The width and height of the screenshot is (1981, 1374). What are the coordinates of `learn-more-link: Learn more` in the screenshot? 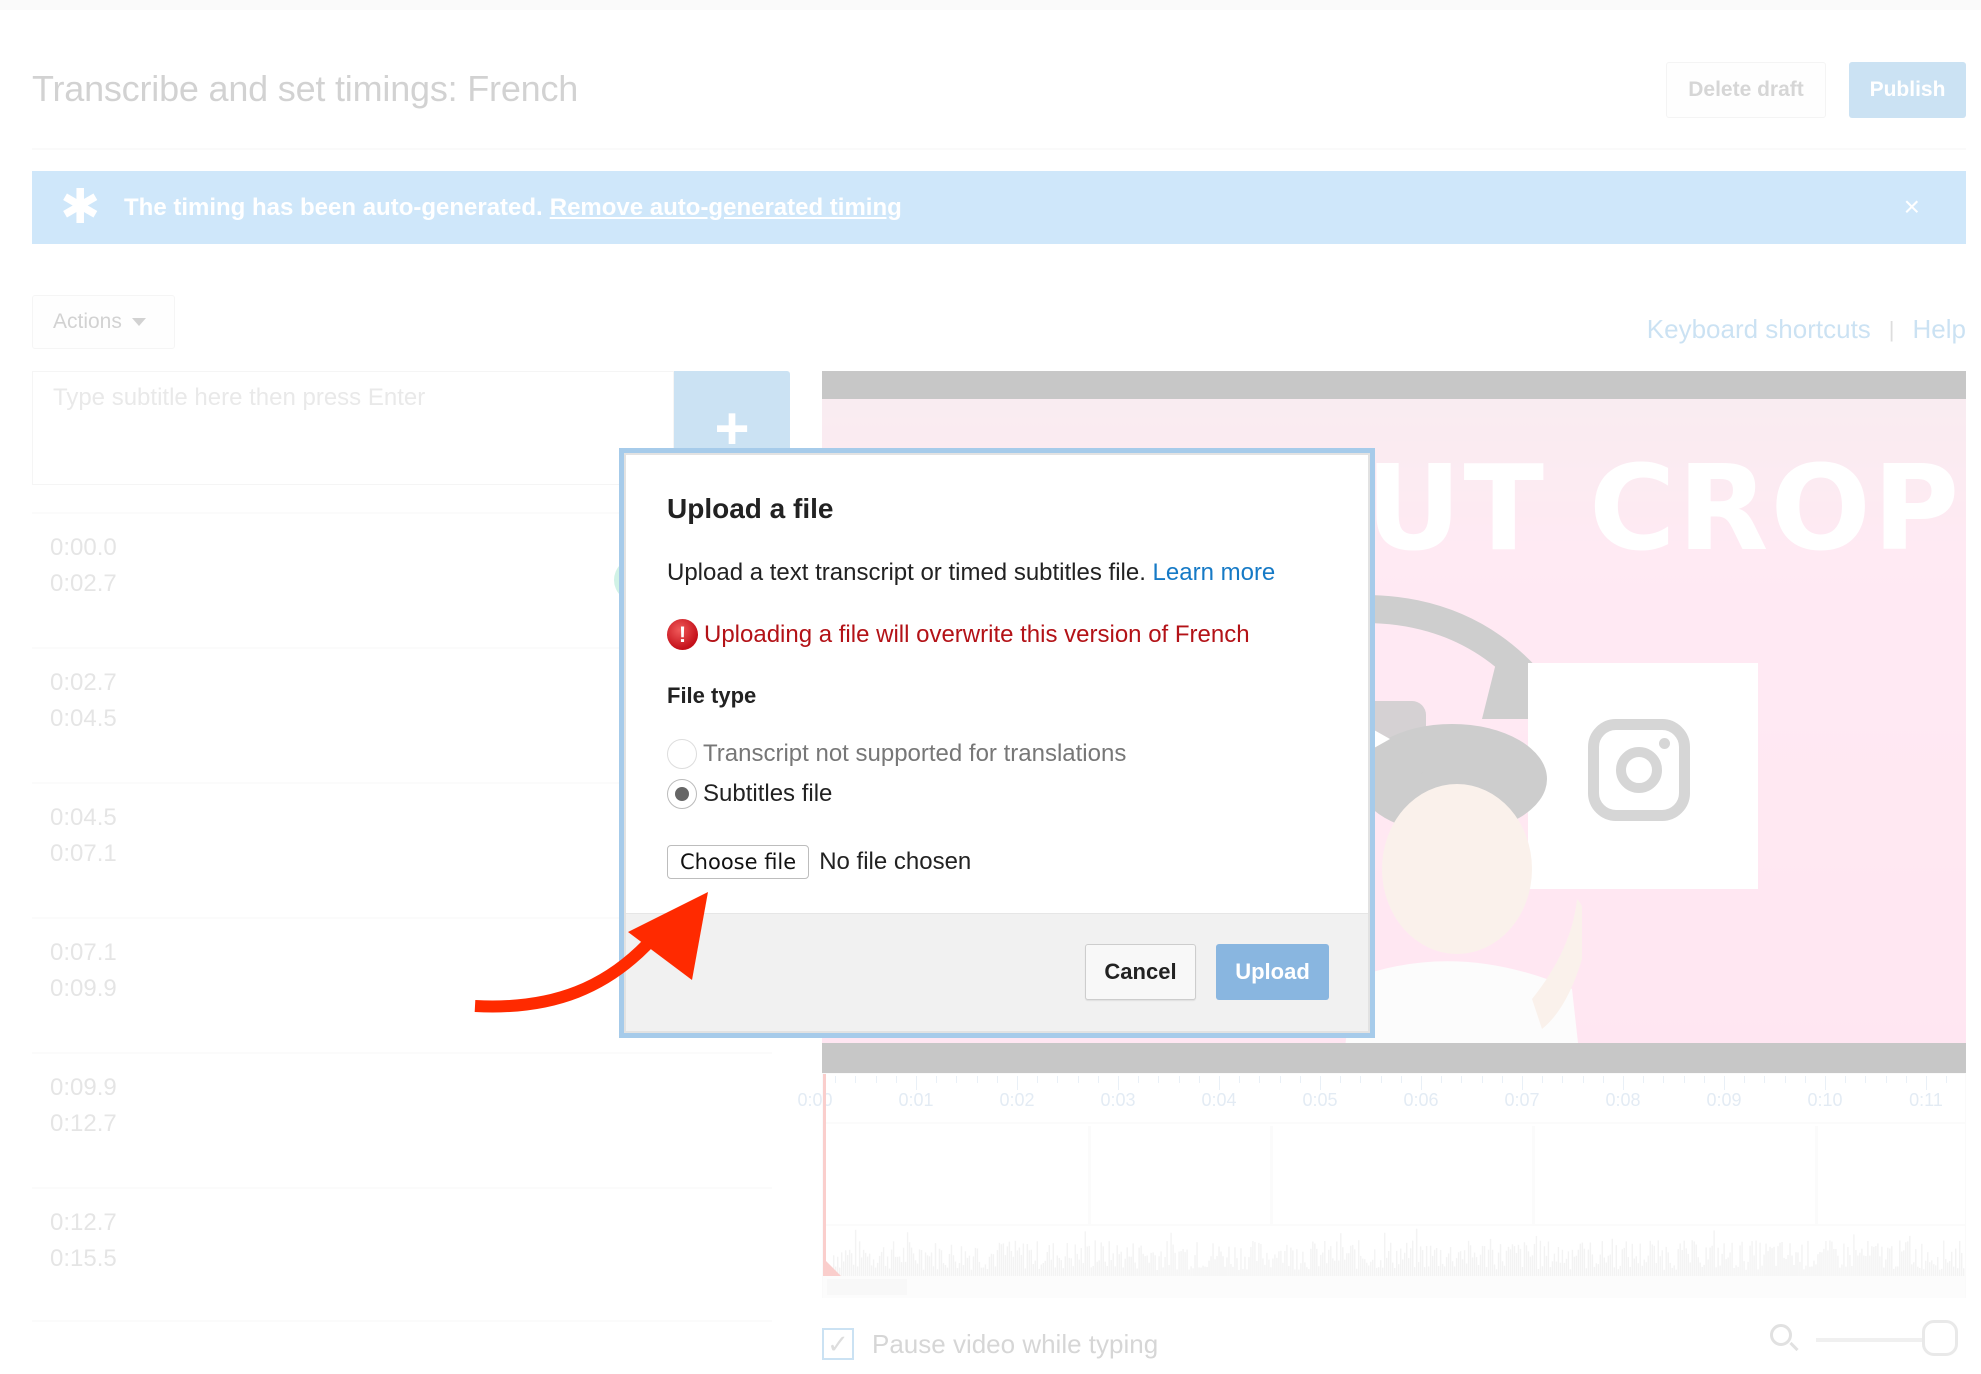 It's located at (1214, 572).